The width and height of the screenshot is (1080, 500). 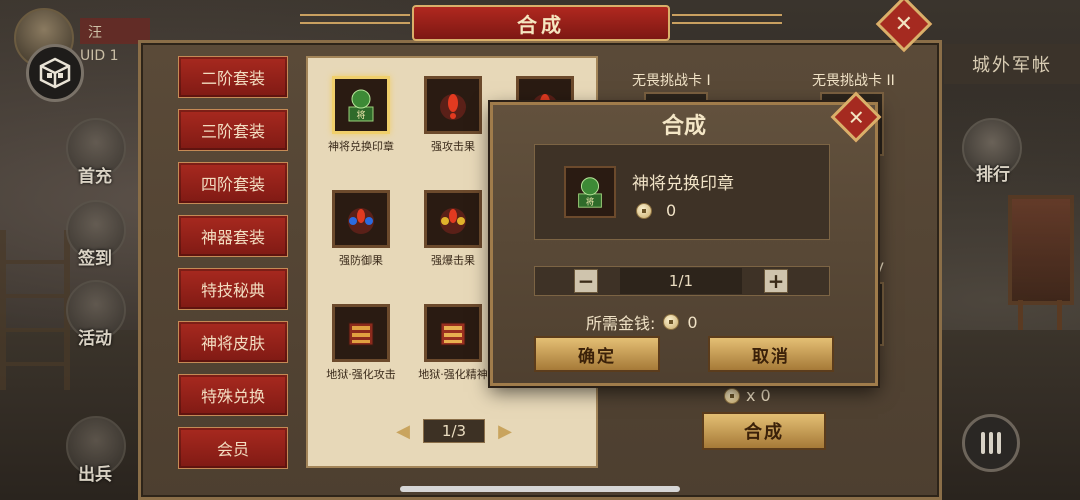 What do you see at coordinates (597, 354) in the screenshot?
I see `confirm-button: 确定` at bounding box center [597, 354].